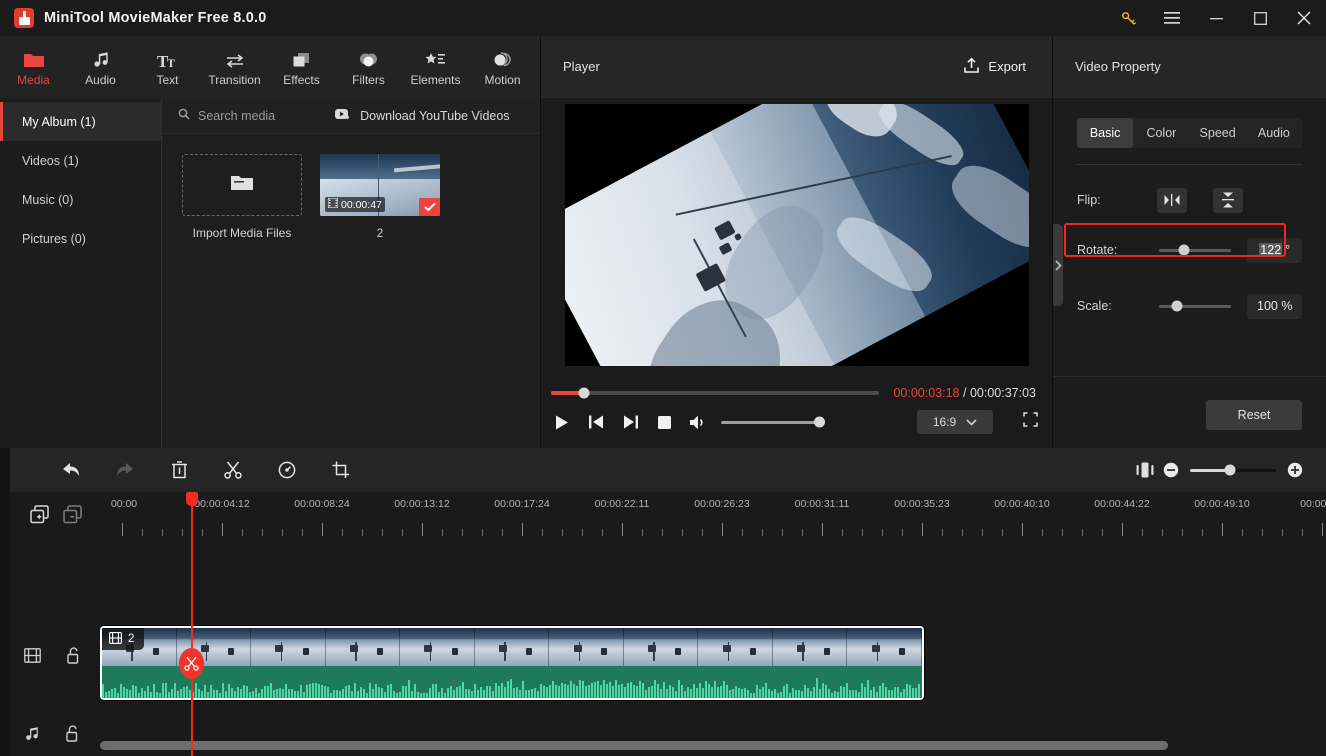 Image resolution: width=1326 pixels, height=756 pixels. I want to click on sidebar-item-pictures: Pictures (0), so click(80, 238).